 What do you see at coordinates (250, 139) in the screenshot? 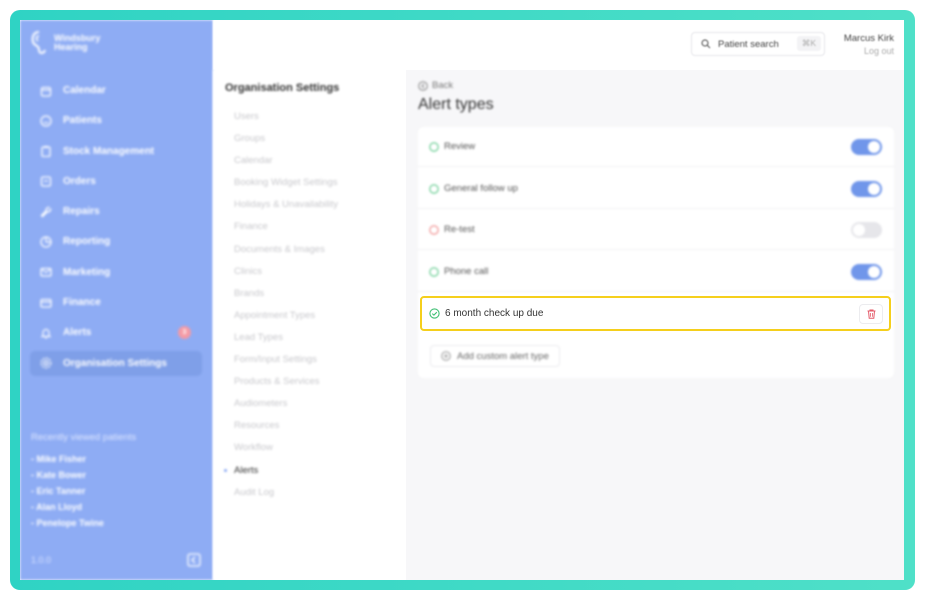
I see `settings-item-label: Groups` at bounding box center [250, 139].